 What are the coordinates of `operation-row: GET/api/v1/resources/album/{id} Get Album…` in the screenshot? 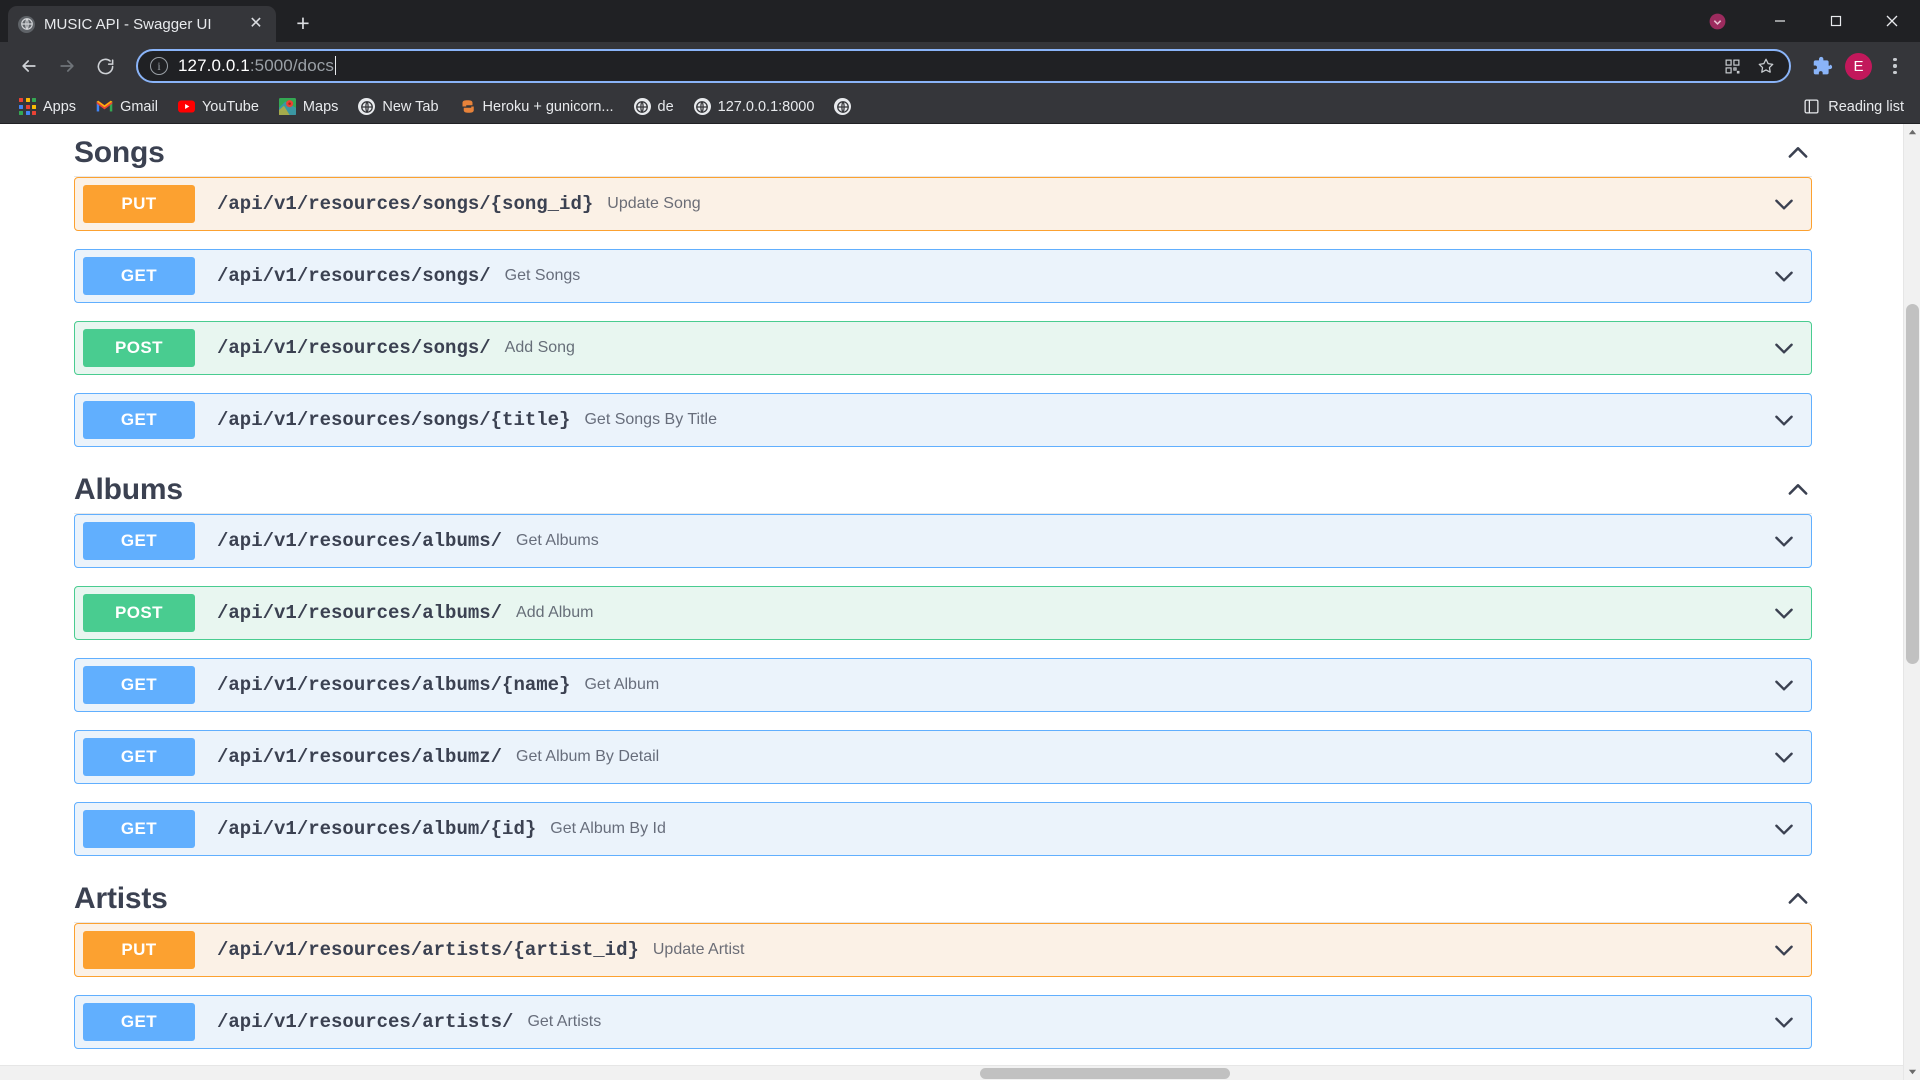 It's located at (943, 829).